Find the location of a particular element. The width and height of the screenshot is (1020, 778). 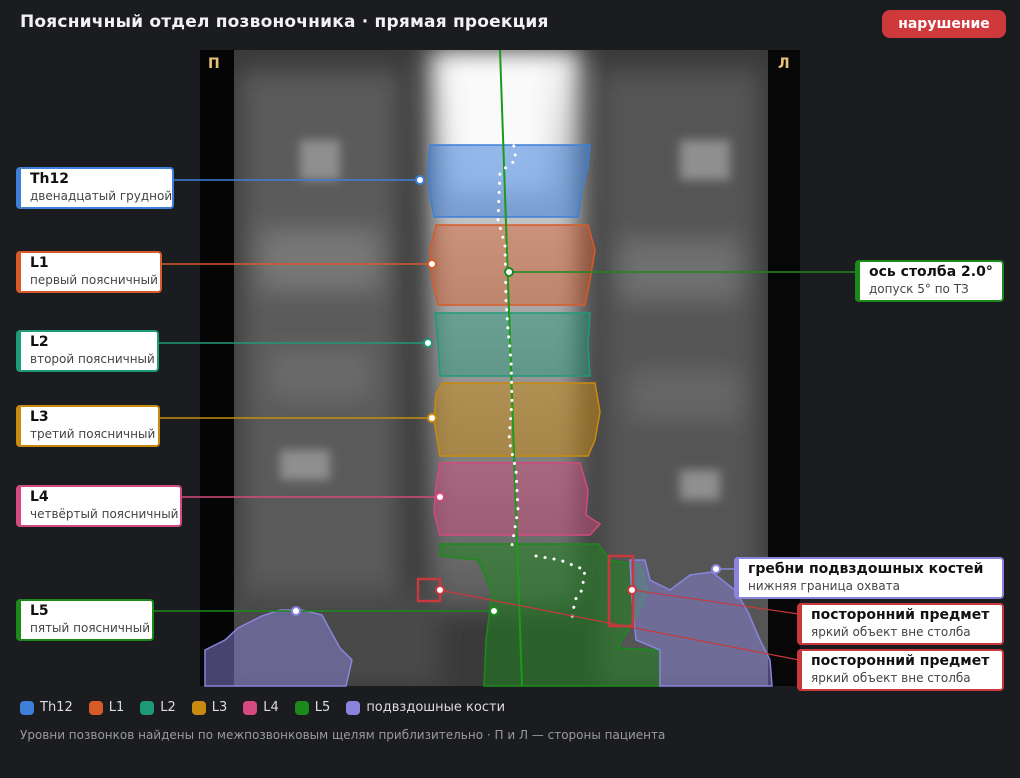

foreign-object-2-desc: яркий объект вне столба is located at coordinates (891, 678).